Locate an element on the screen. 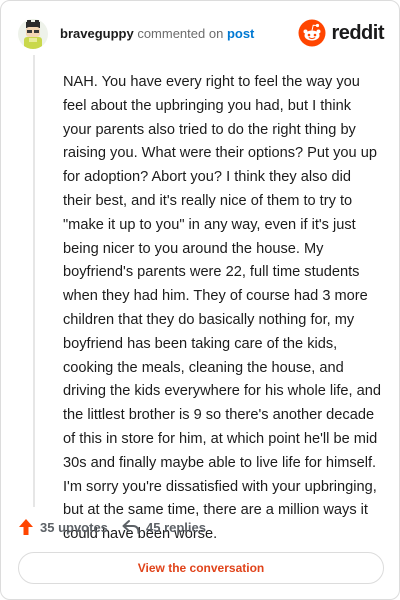  comment-attribution: braveguppy commented on post is located at coordinates (157, 33).